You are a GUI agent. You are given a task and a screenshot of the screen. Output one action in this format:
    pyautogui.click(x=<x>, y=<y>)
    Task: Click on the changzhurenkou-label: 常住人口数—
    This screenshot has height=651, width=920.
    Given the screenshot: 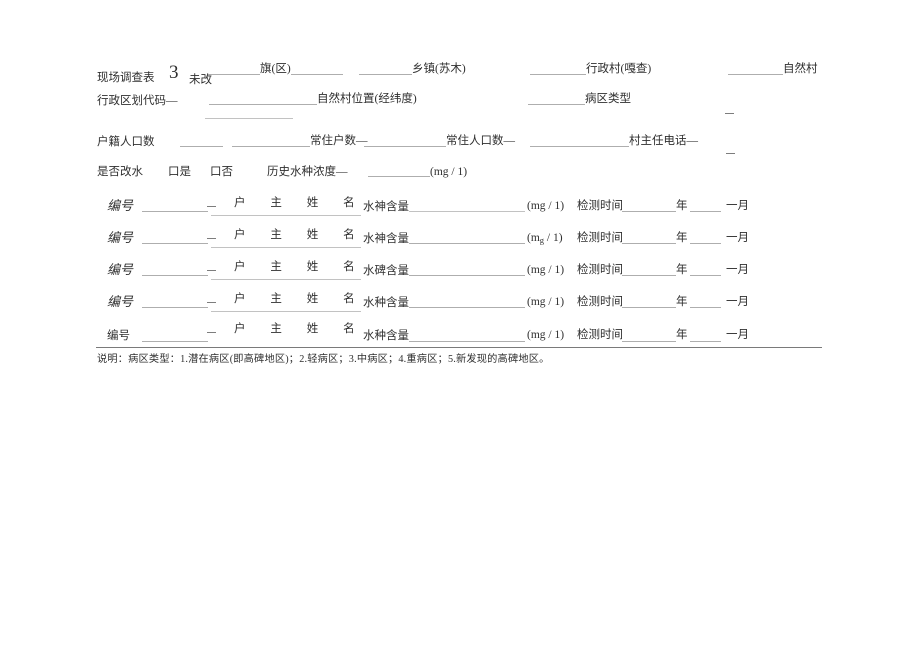 What is the action you would take?
    pyautogui.click(x=480, y=141)
    